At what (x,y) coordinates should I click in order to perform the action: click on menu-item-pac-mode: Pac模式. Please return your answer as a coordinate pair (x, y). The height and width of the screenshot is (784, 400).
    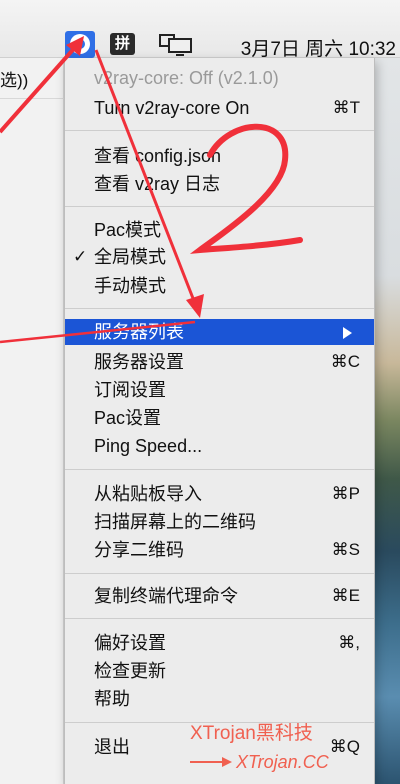
    Looking at the image, I should click on (219, 230).